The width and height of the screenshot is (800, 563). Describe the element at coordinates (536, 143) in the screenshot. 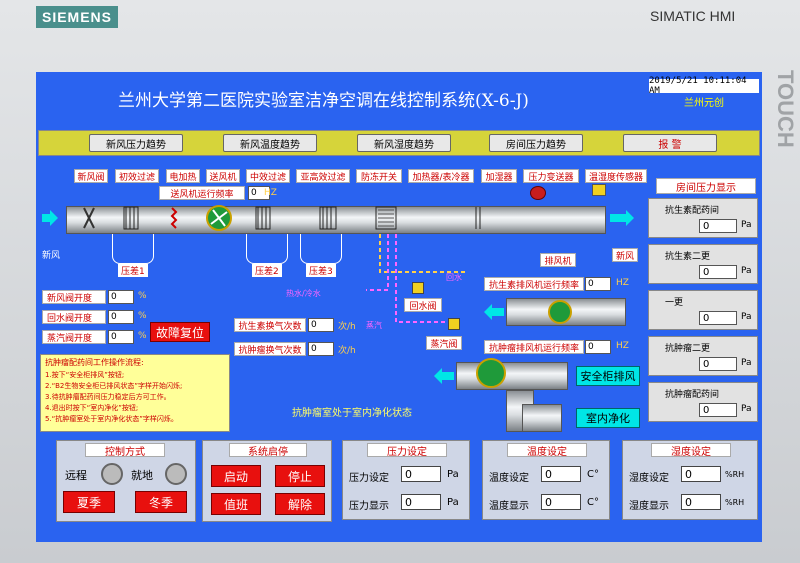

I see `room-pressure-trend-button: 房间压力趋势` at that location.